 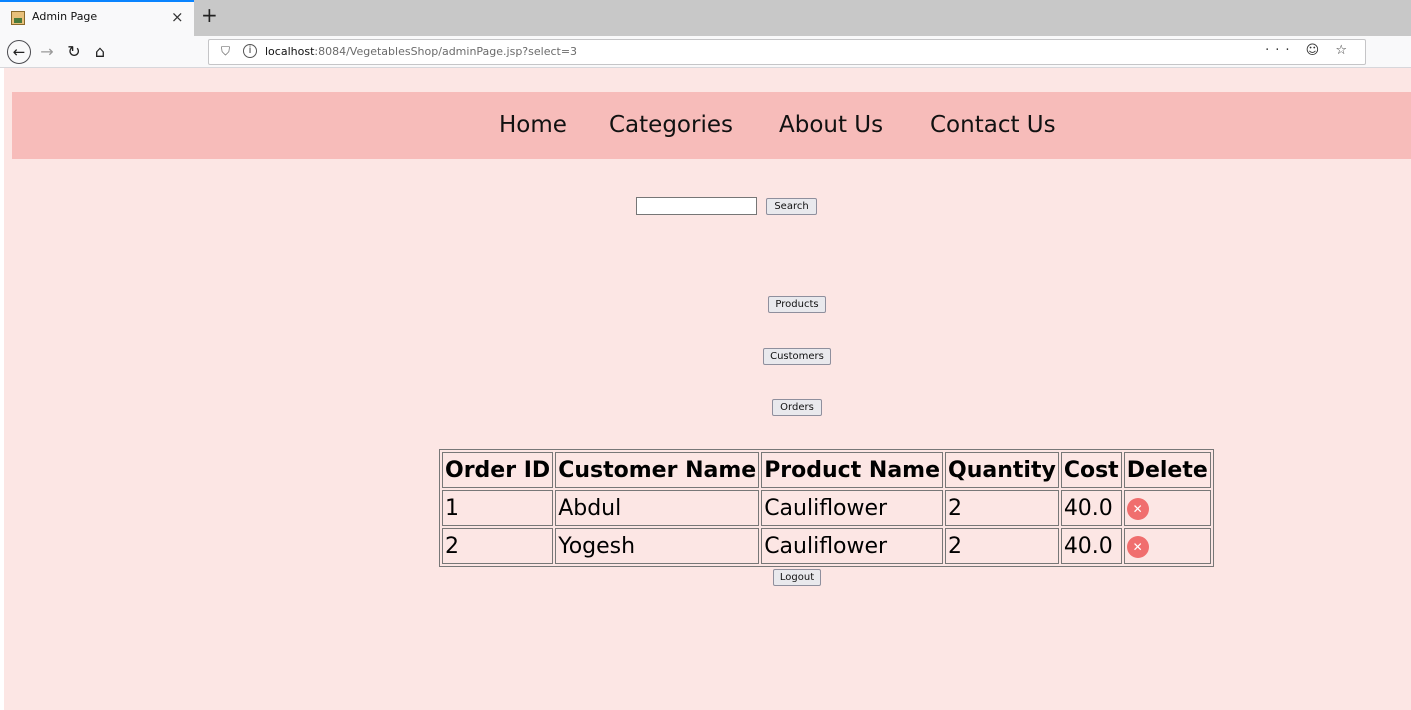 I want to click on url-host: localhost, so click(x=290, y=51).